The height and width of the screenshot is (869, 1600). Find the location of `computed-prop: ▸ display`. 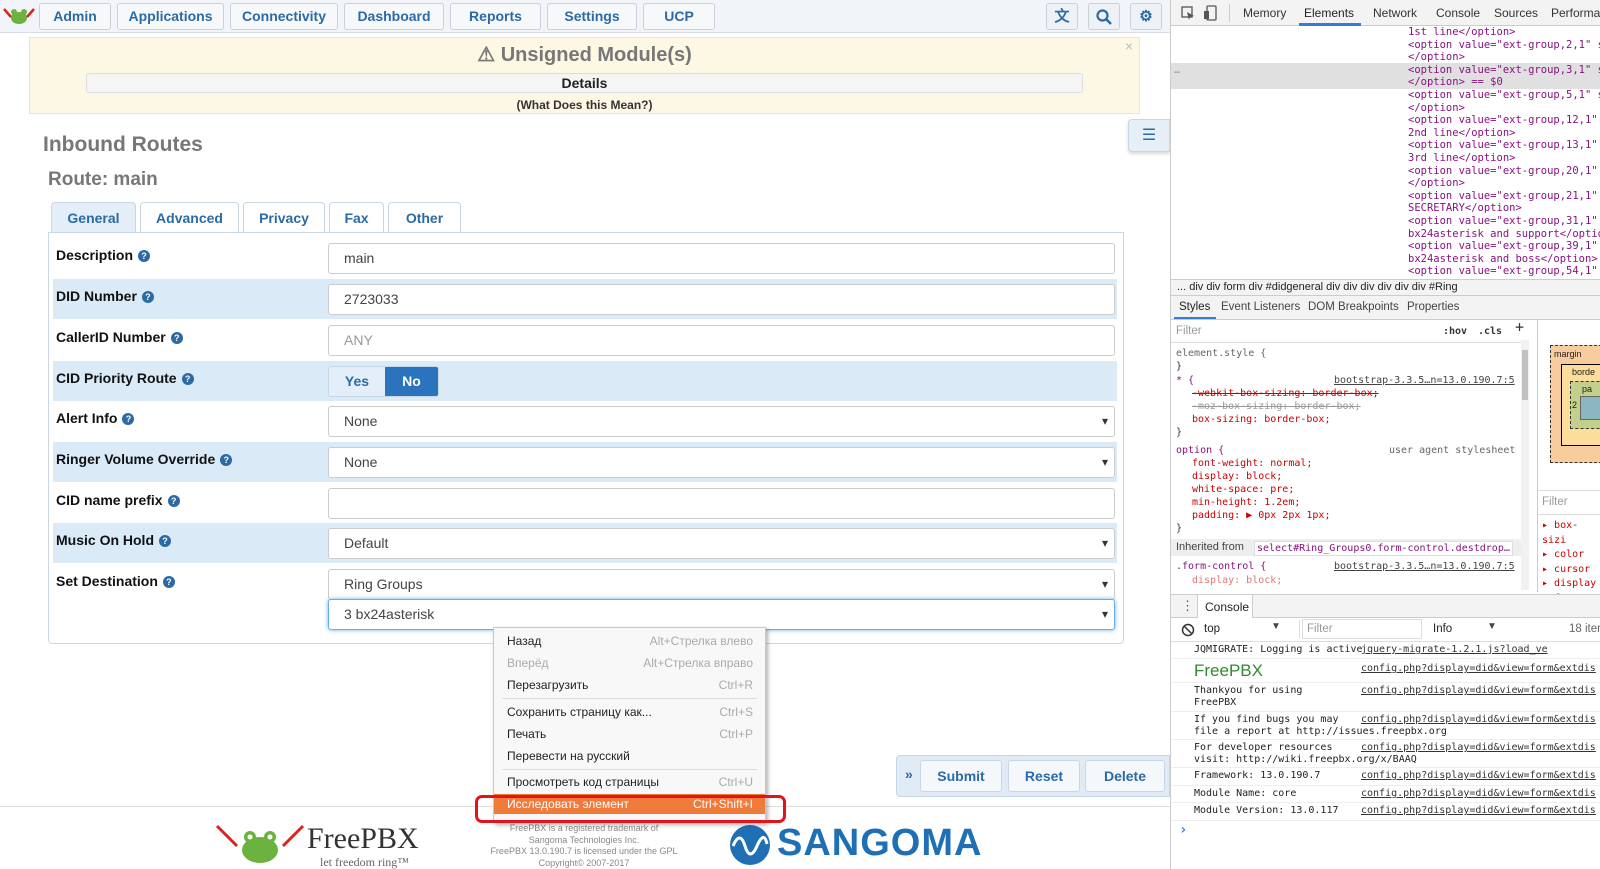

computed-prop: ▸ display is located at coordinates (1571, 584).